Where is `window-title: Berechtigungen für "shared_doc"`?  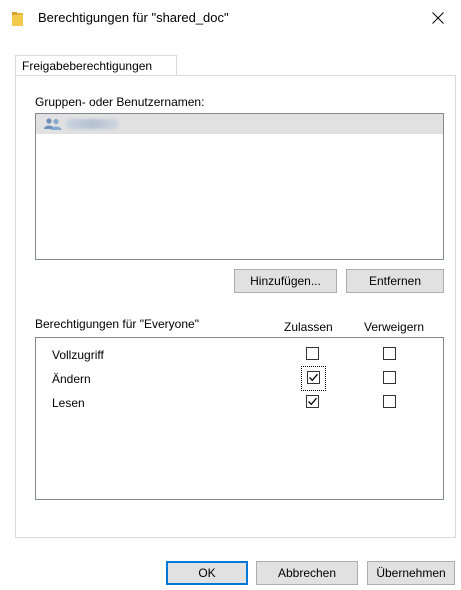 window-title: Berechtigungen für "shared_doc" is located at coordinates (133, 17).